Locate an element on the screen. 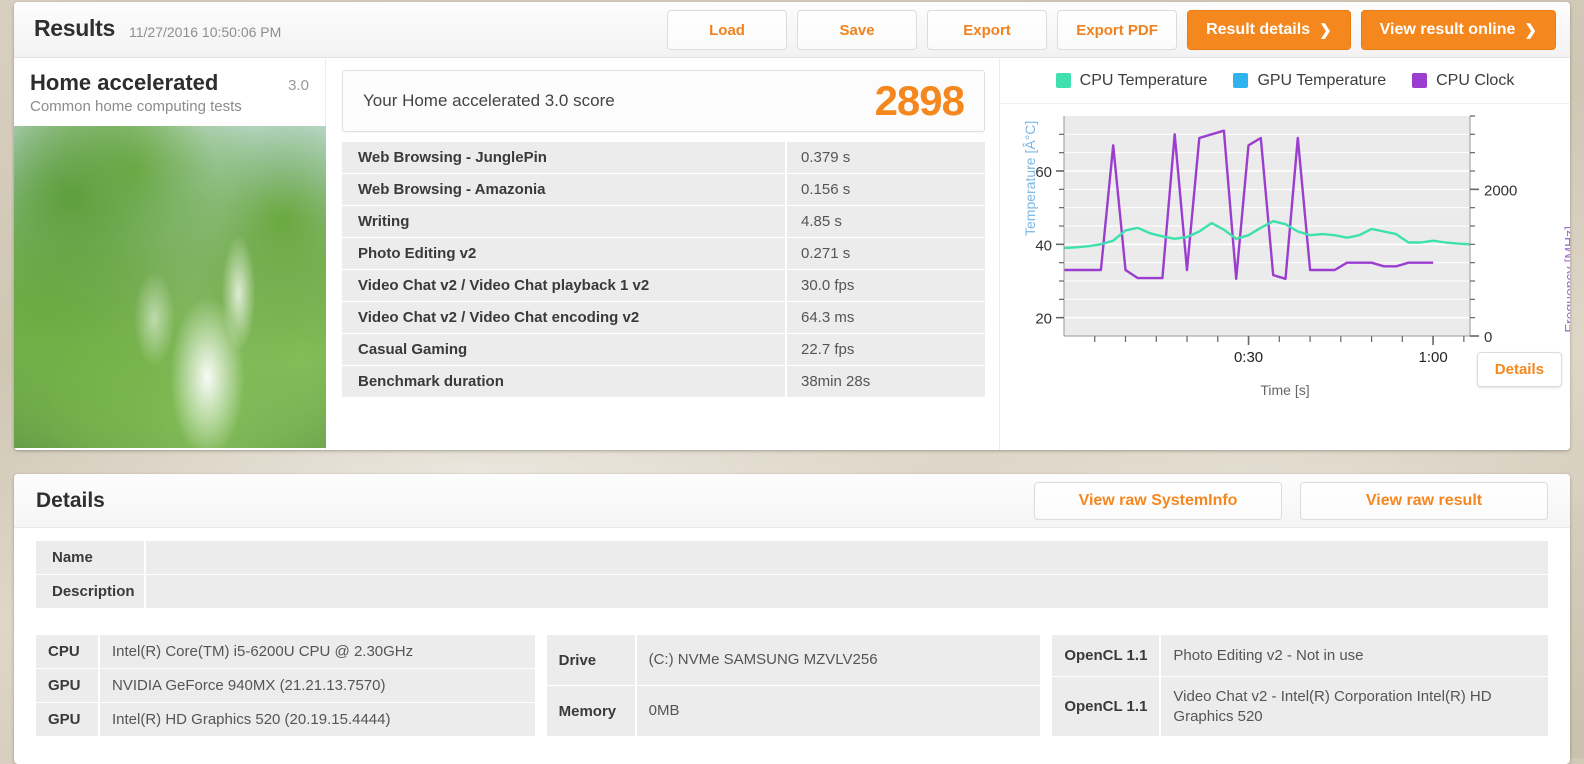 The width and height of the screenshot is (1584, 764). result-value: 4.85 s is located at coordinates (885, 221).